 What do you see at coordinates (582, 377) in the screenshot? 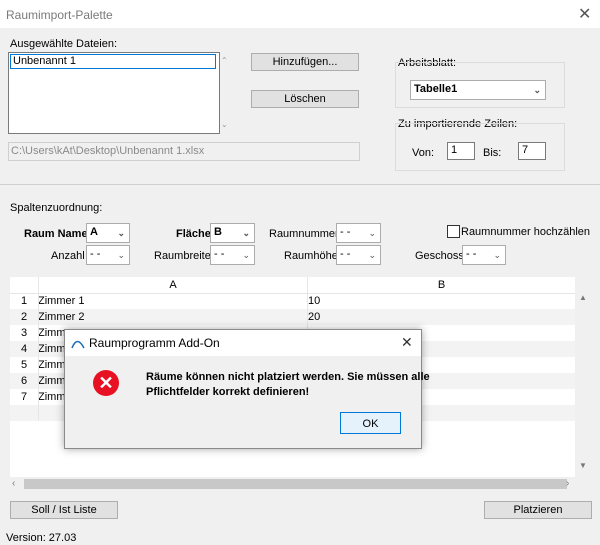
I see `vertical-scrollbar: ▲ ▼` at bounding box center [582, 377].